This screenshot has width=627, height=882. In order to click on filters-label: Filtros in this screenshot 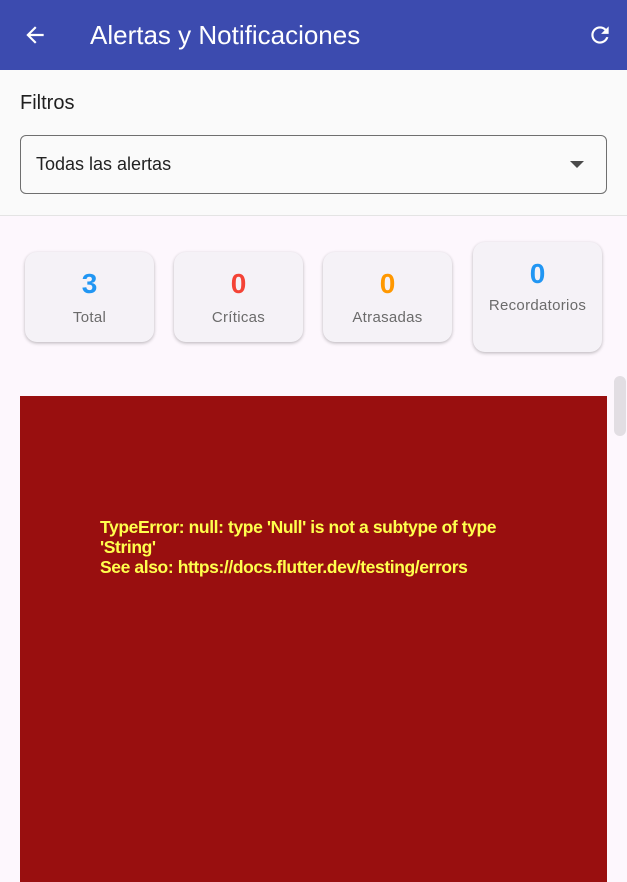, I will do `click(47, 103)`.